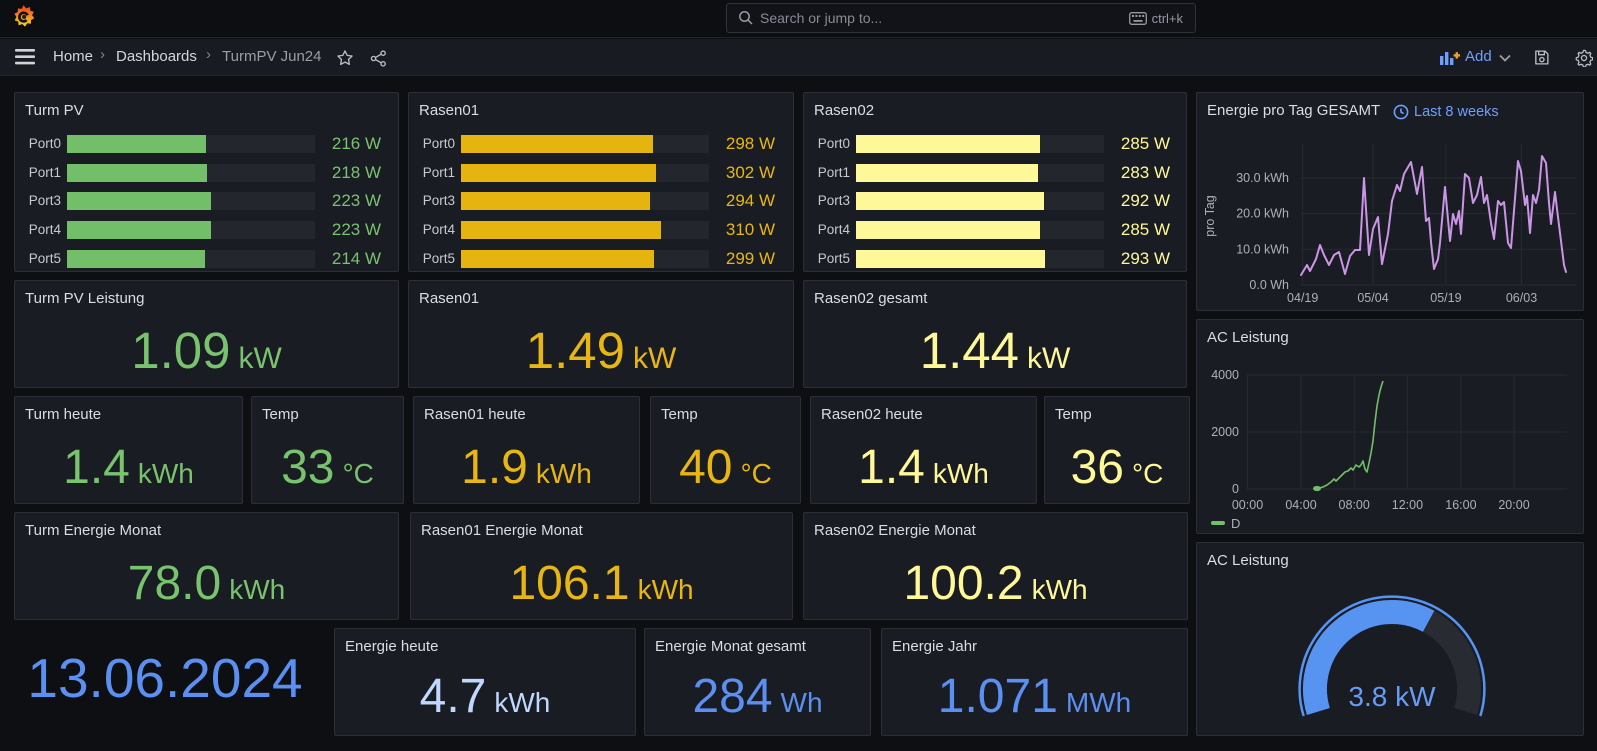 The height and width of the screenshot is (751, 1597). What do you see at coordinates (1235, 523) in the screenshot?
I see `svg-text: D` at bounding box center [1235, 523].